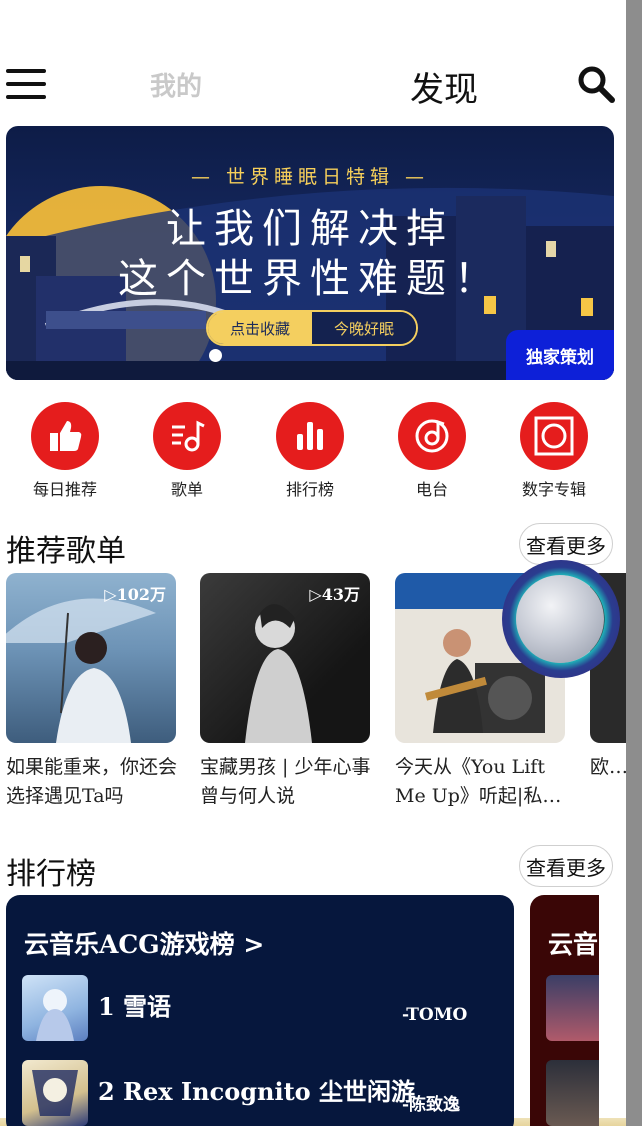 The height and width of the screenshot is (1126, 642). What do you see at coordinates (66, 551) in the screenshot?
I see `playlists-section-title: 推荐歌单` at bounding box center [66, 551].